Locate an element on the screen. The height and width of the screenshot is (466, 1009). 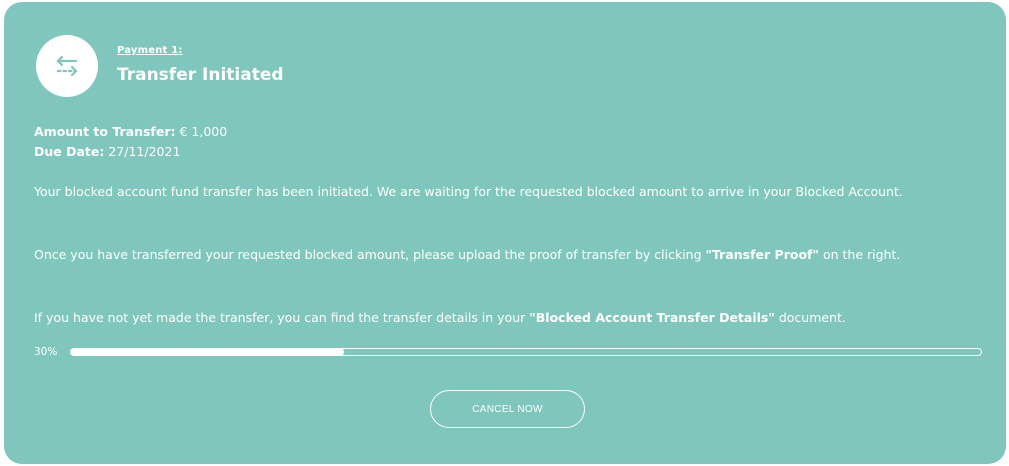
amount-row: Amount to Transfer: € 1,000 is located at coordinates (130, 132).